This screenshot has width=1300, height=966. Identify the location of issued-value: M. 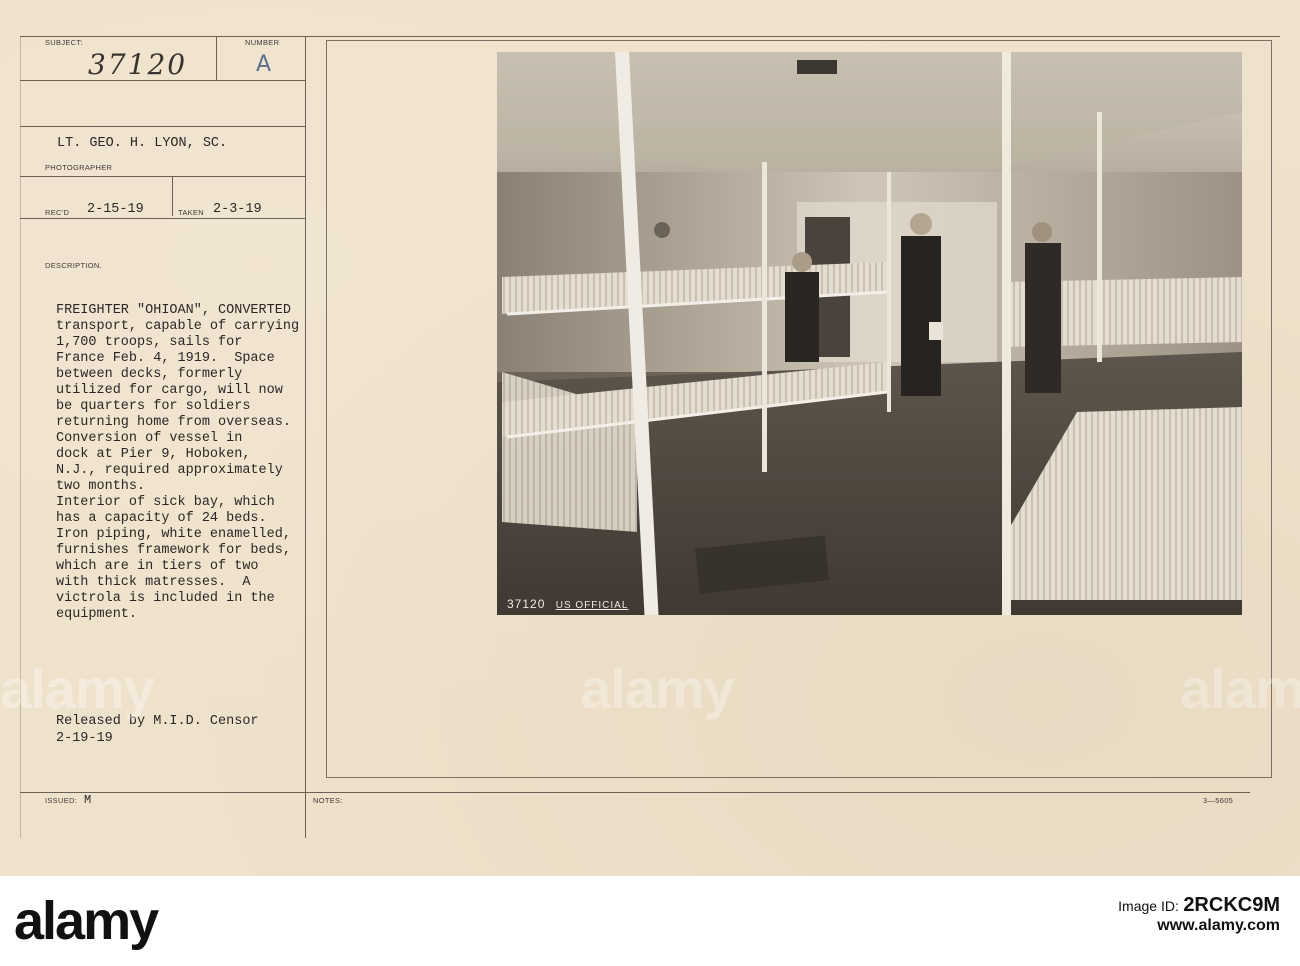
(88, 800).